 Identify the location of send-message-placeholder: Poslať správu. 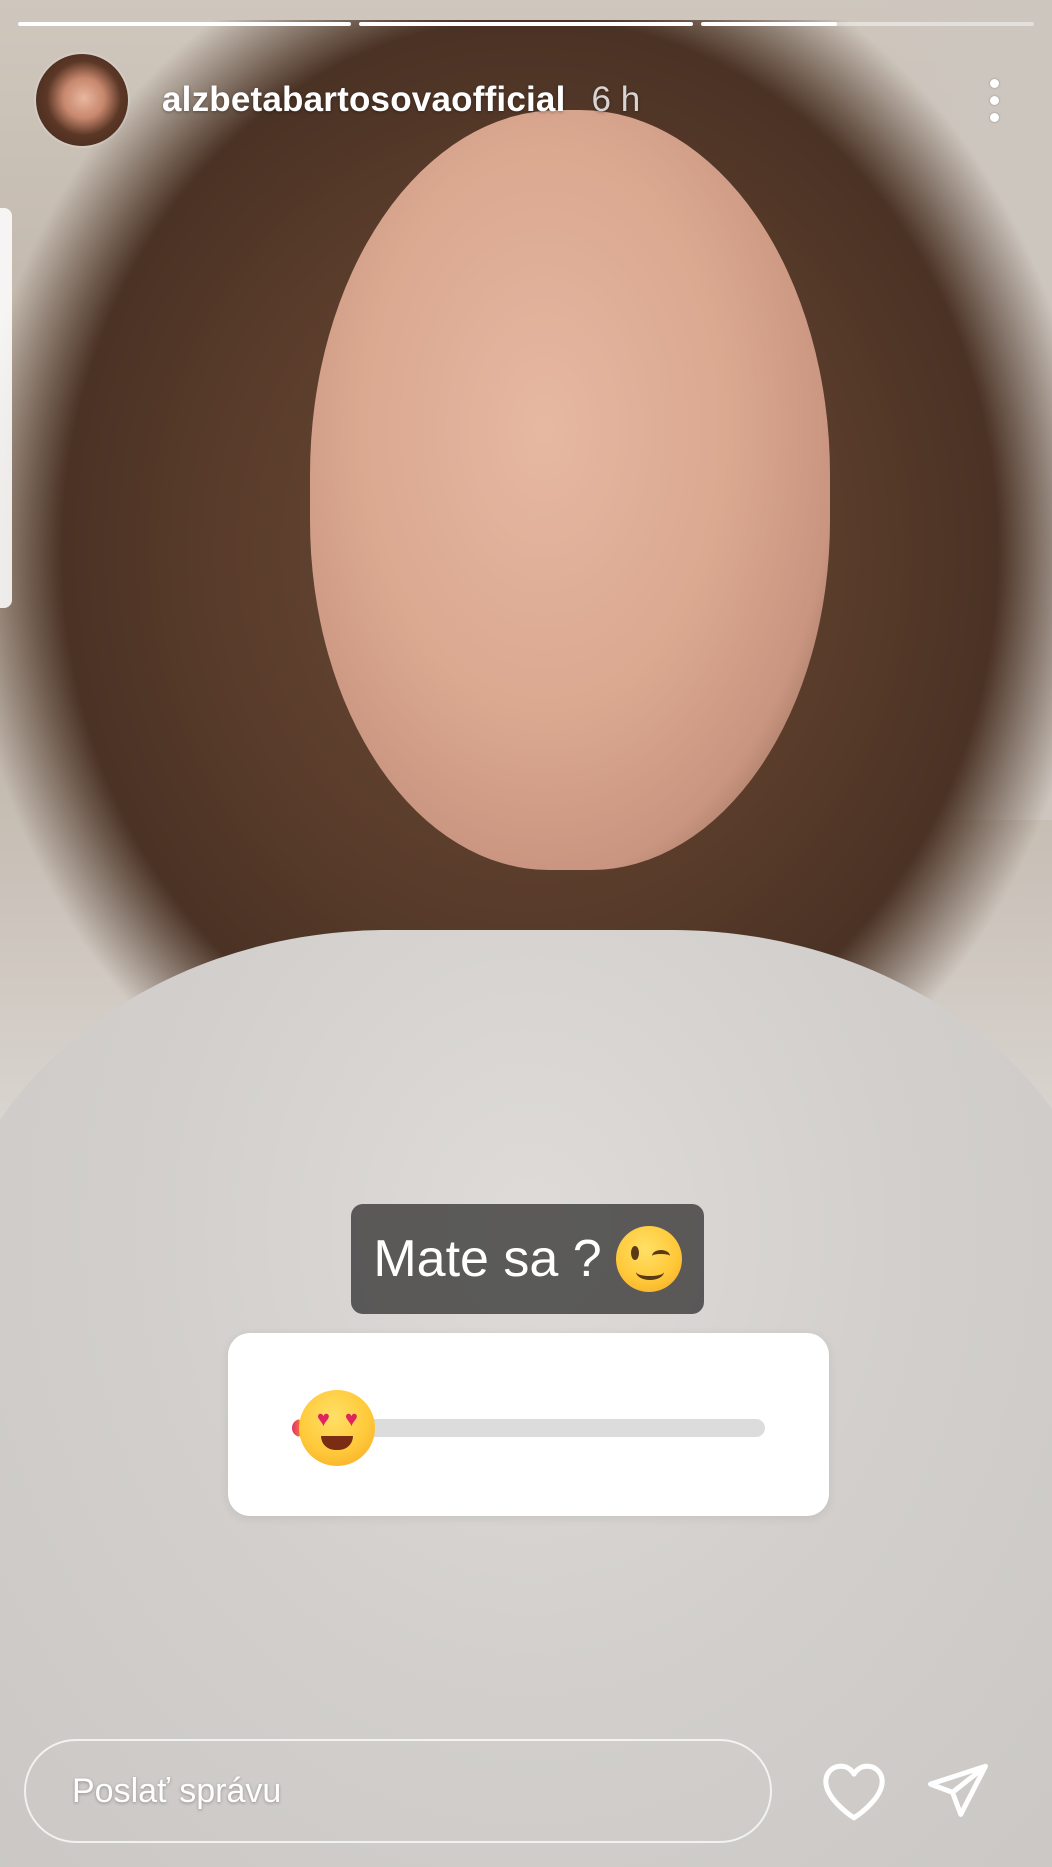
(177, 1790).